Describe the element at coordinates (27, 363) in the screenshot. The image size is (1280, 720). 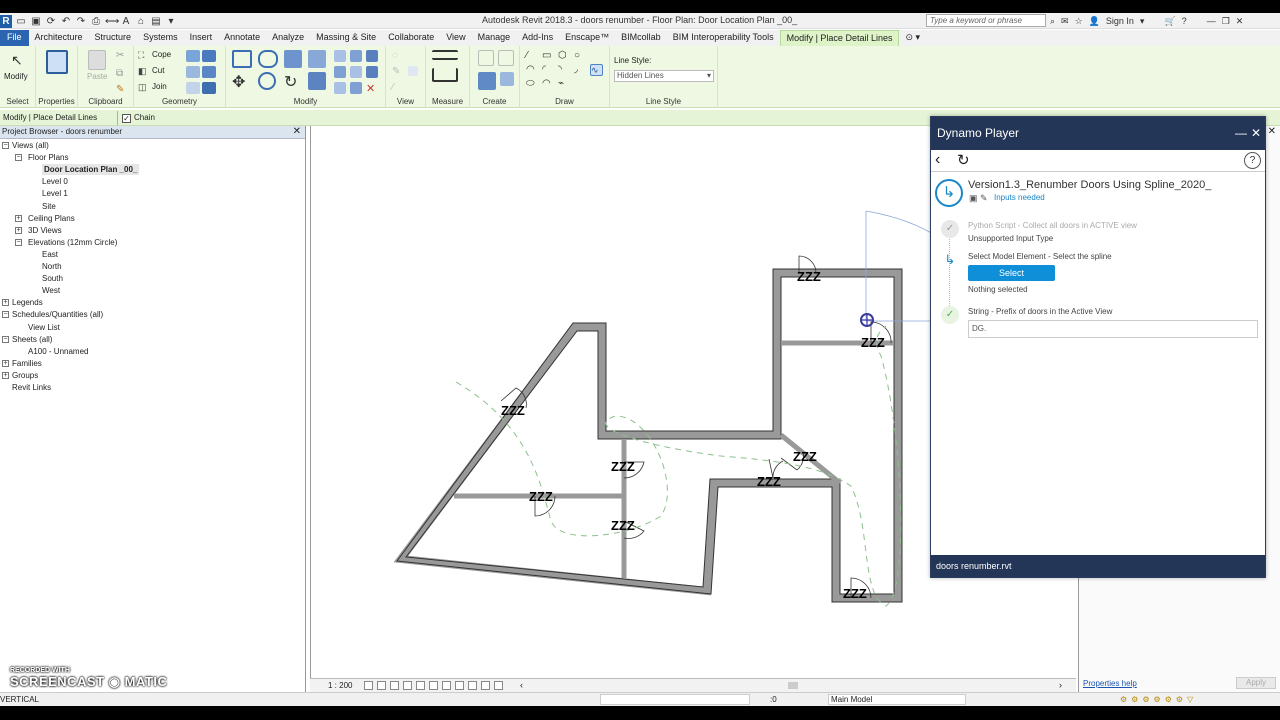
I see `tree-item: Families` at that location.